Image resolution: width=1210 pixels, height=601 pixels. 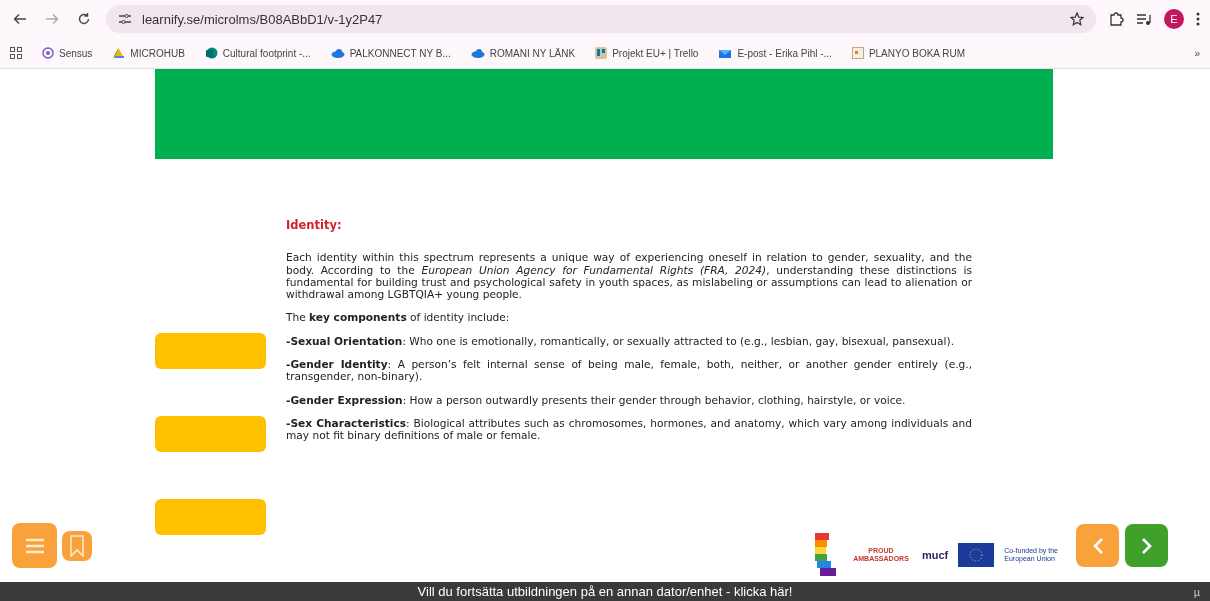 I want to click on media-icon, so click(x=1144, y=19).